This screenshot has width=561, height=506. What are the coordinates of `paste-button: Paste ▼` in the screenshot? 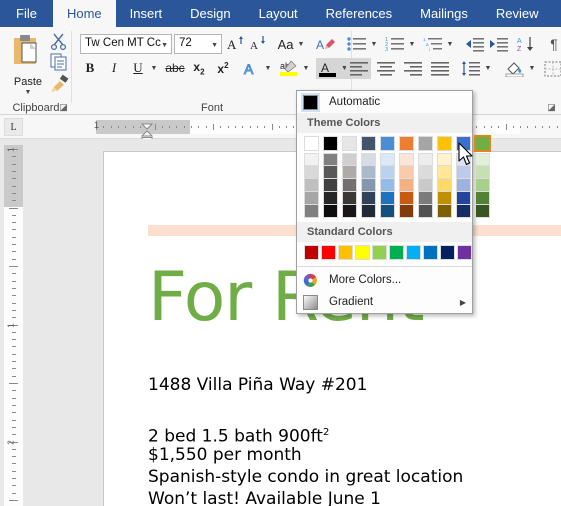 It's located at (28, 64).